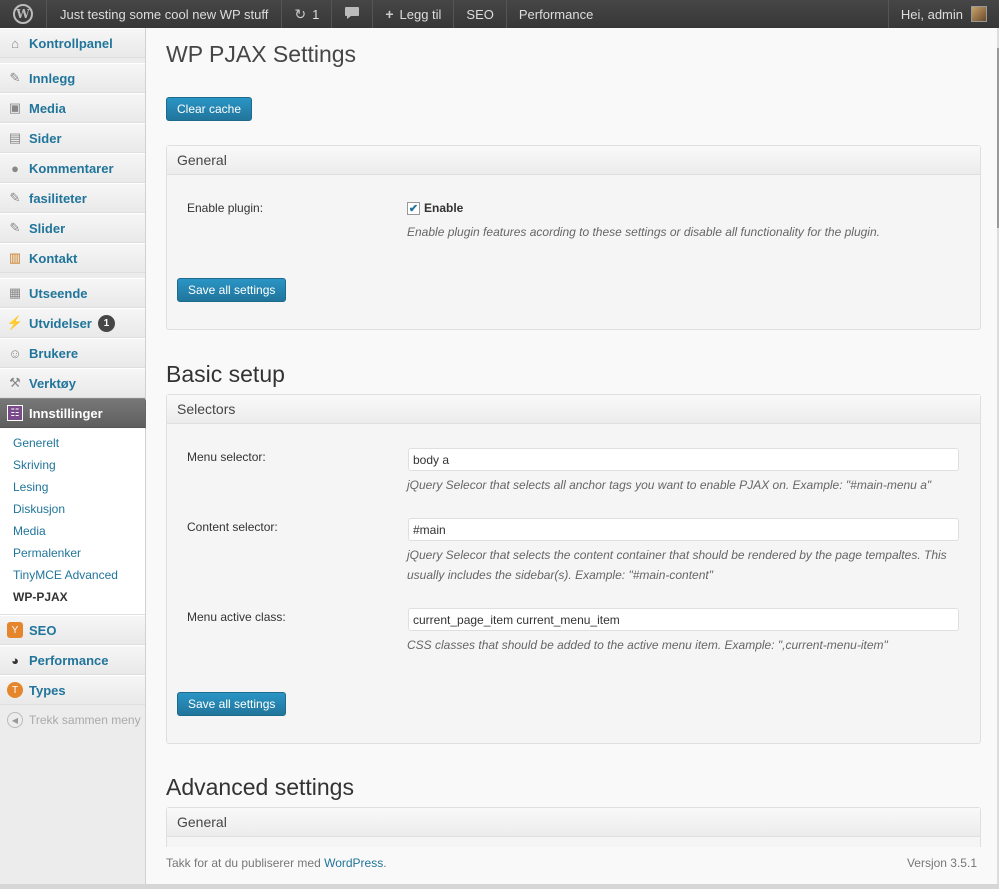  I want to click on refresh-icon: ↻, so click(300, 13).